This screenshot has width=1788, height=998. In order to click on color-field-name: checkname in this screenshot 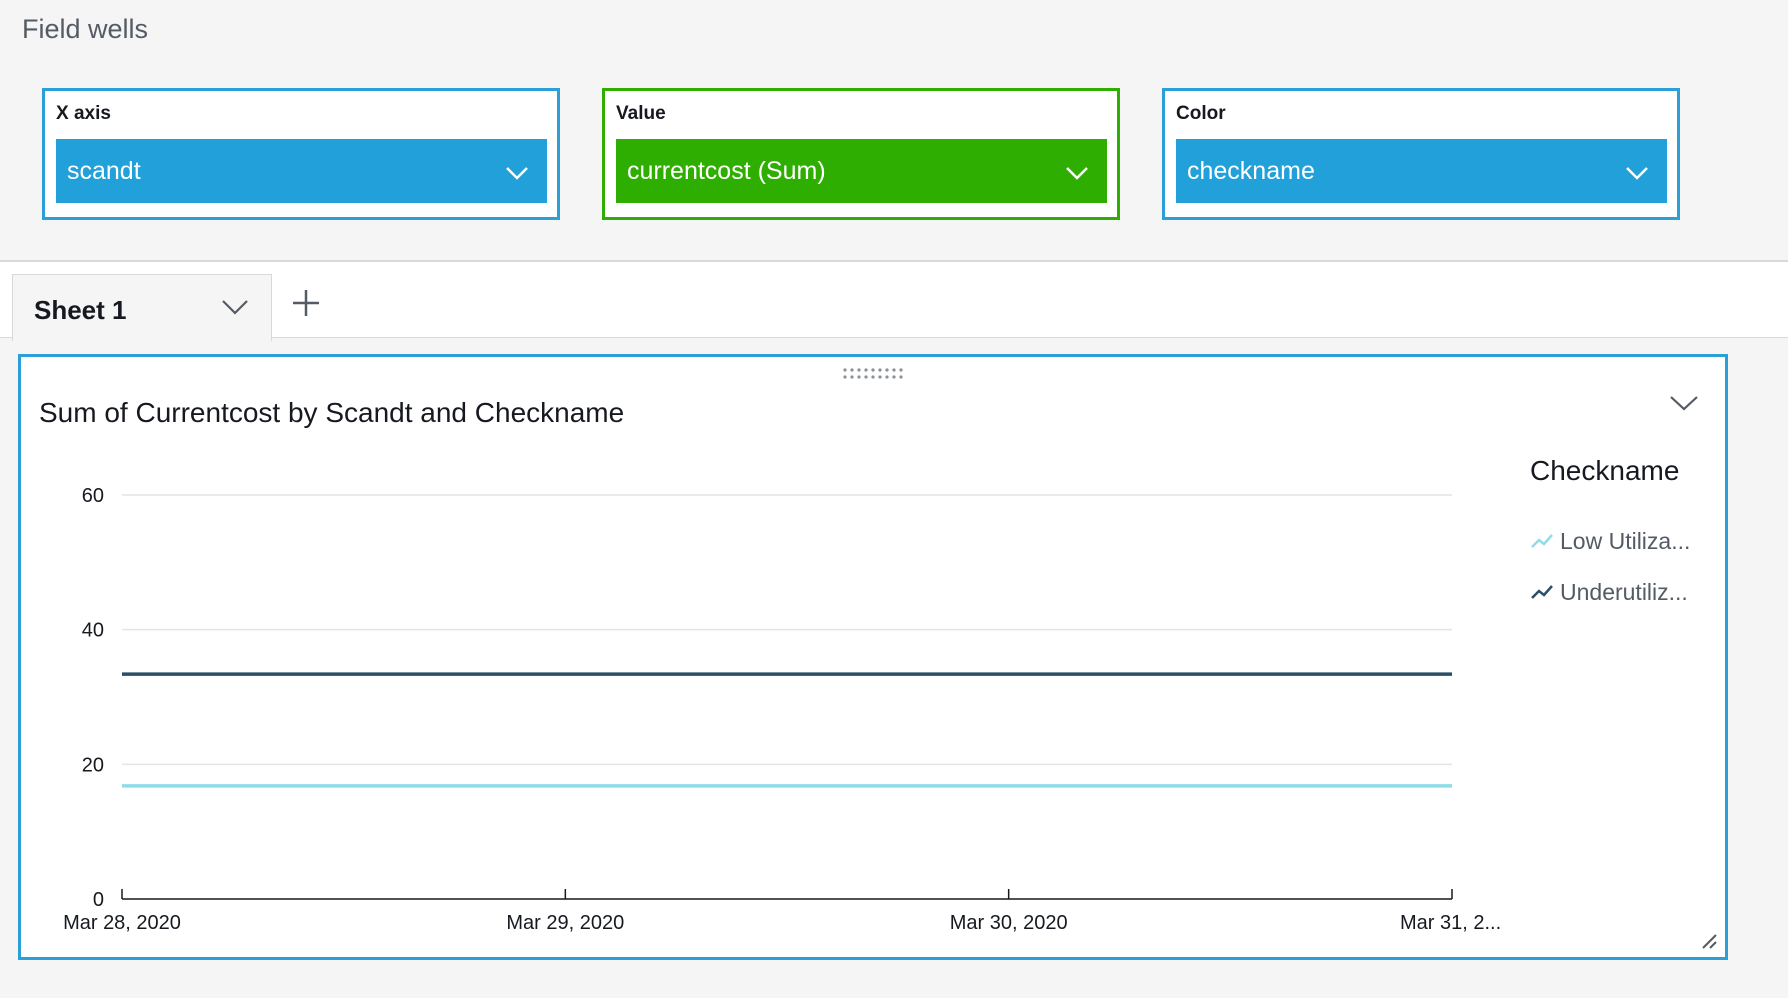, I will do `click(1251, 171)`.